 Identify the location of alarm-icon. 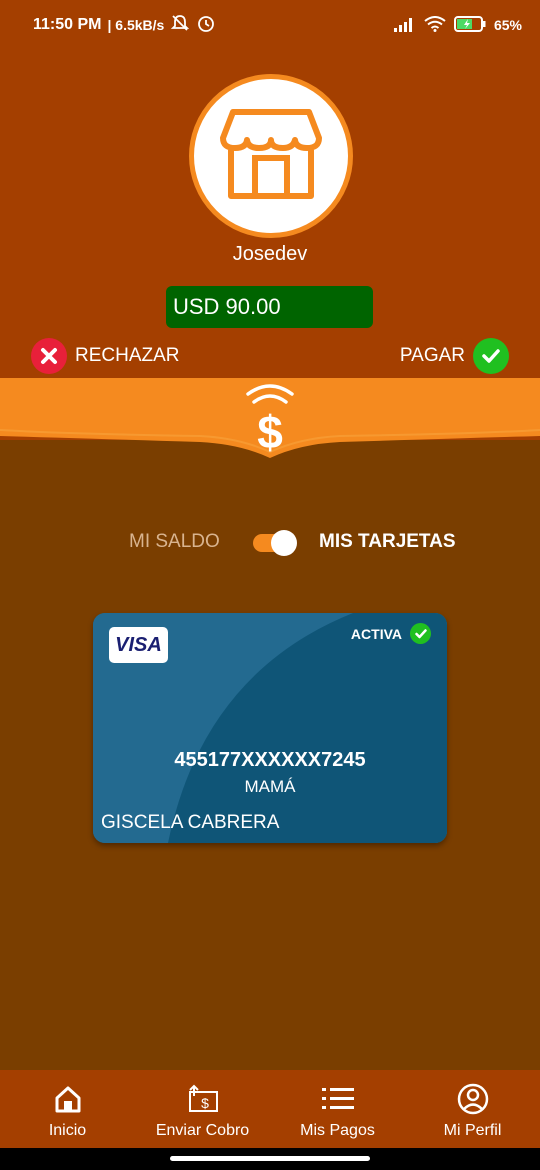
(206, 25).